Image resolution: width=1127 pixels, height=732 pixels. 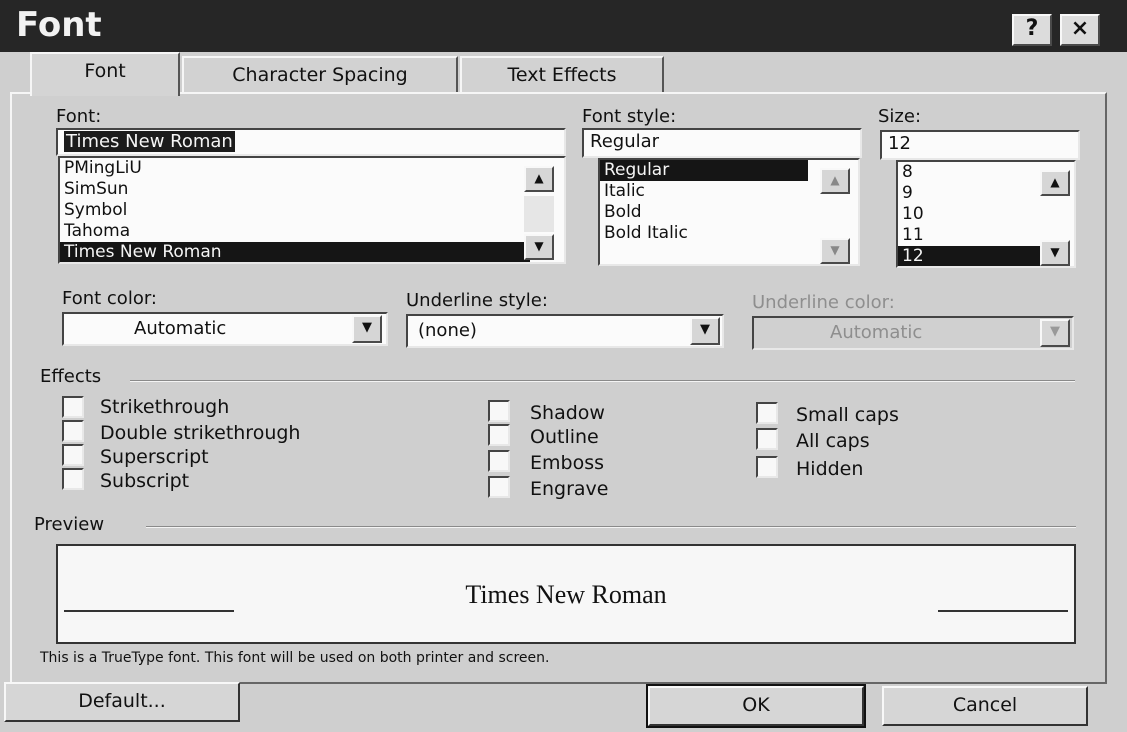 I want to click on font-list-item: Symbol, so click(x=312, y=210).